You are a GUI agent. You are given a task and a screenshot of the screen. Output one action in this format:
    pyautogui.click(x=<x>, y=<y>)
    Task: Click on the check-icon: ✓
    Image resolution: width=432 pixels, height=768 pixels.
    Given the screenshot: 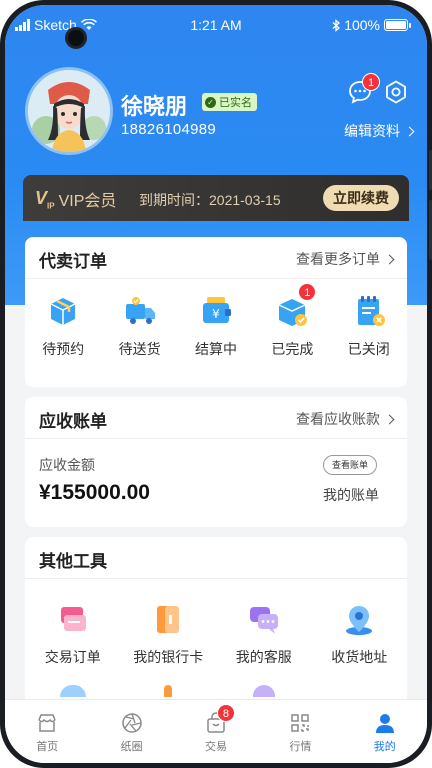 What is the action you would take?
    pyautogui.click(x=210, y=102)
    